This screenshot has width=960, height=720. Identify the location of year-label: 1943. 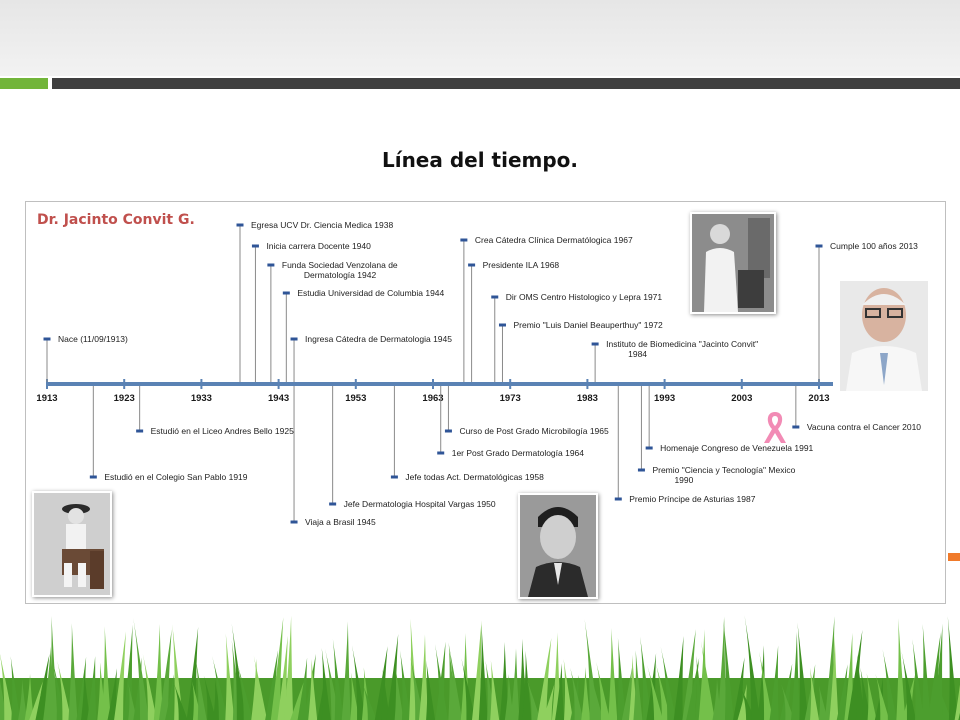
(278, 398).